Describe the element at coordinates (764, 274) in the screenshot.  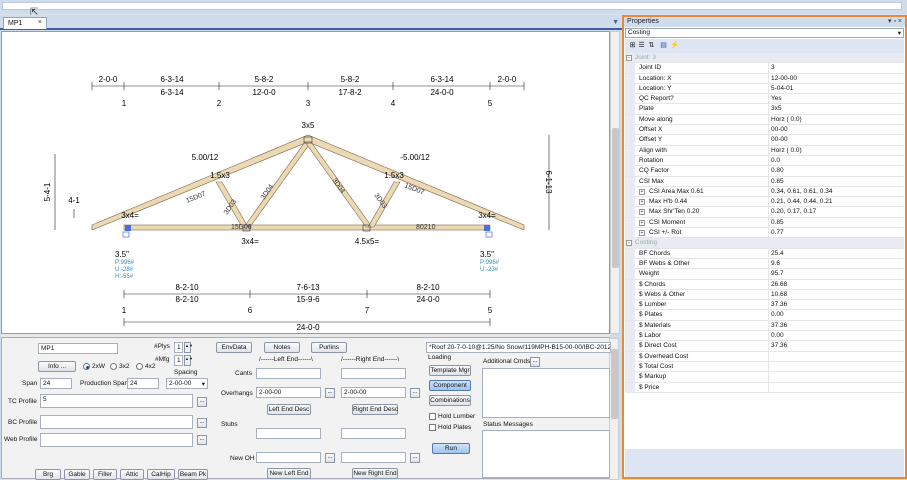
I see `property-row: Weight 95.7` at that location.